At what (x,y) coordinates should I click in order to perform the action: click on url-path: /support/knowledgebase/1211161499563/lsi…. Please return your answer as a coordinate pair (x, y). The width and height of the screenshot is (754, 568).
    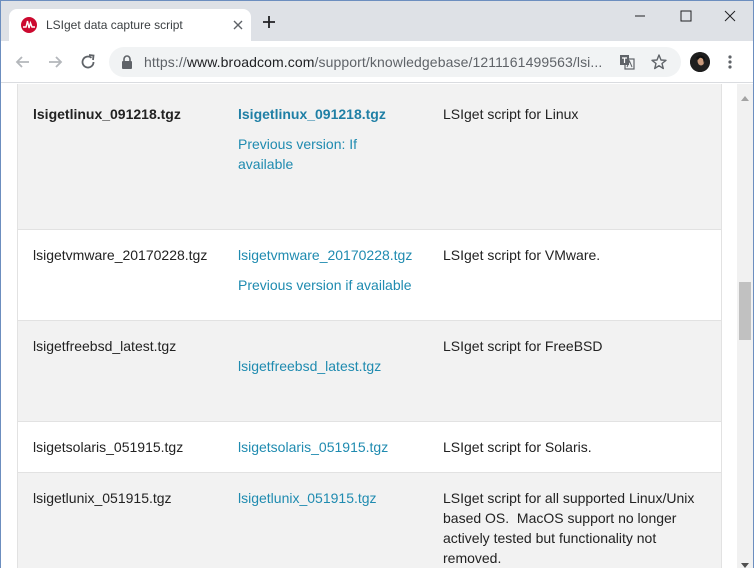
    Looking at the image, I should click on (458, 62).